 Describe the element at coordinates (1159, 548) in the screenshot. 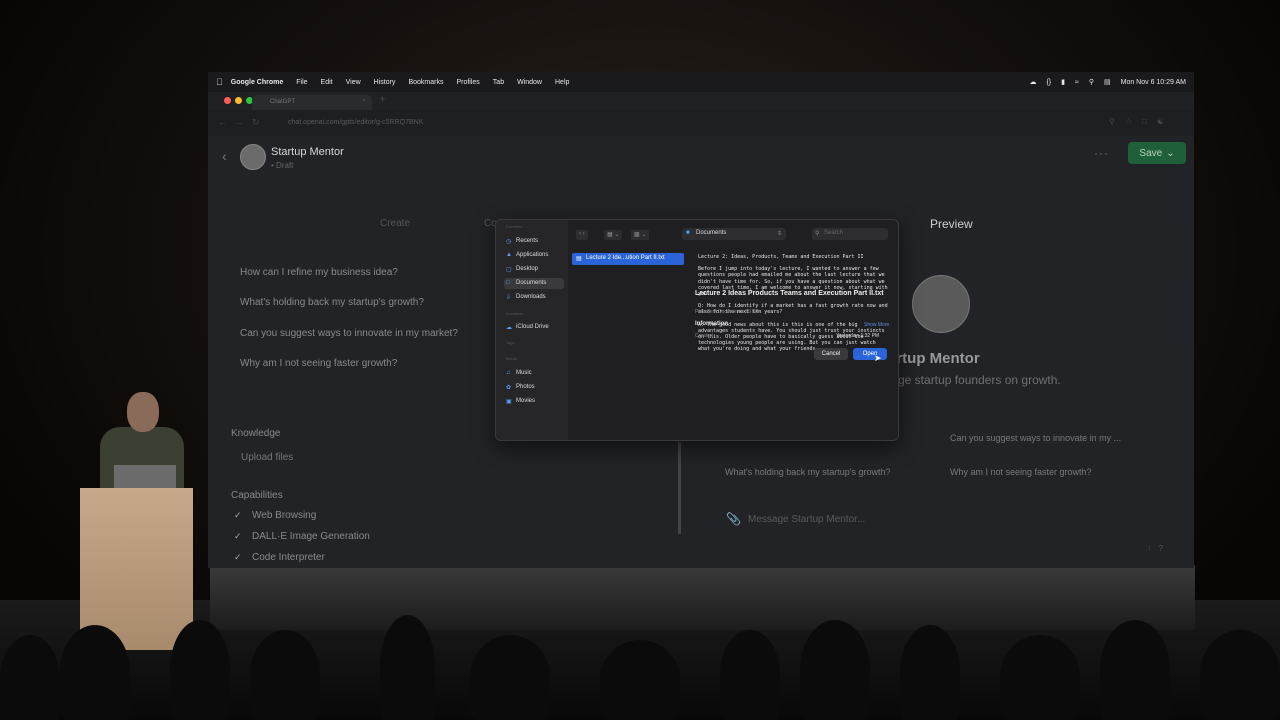

I see `help-icons: ⁝?` at that location.